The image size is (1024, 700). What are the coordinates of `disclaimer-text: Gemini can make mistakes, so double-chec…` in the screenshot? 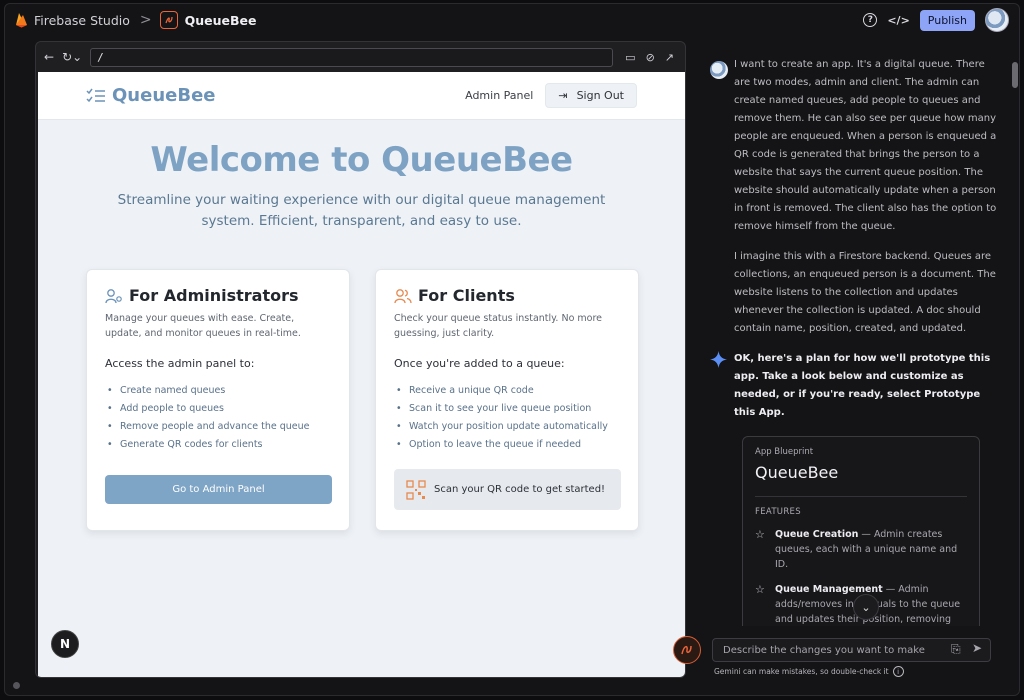 It's located at (801, 671).